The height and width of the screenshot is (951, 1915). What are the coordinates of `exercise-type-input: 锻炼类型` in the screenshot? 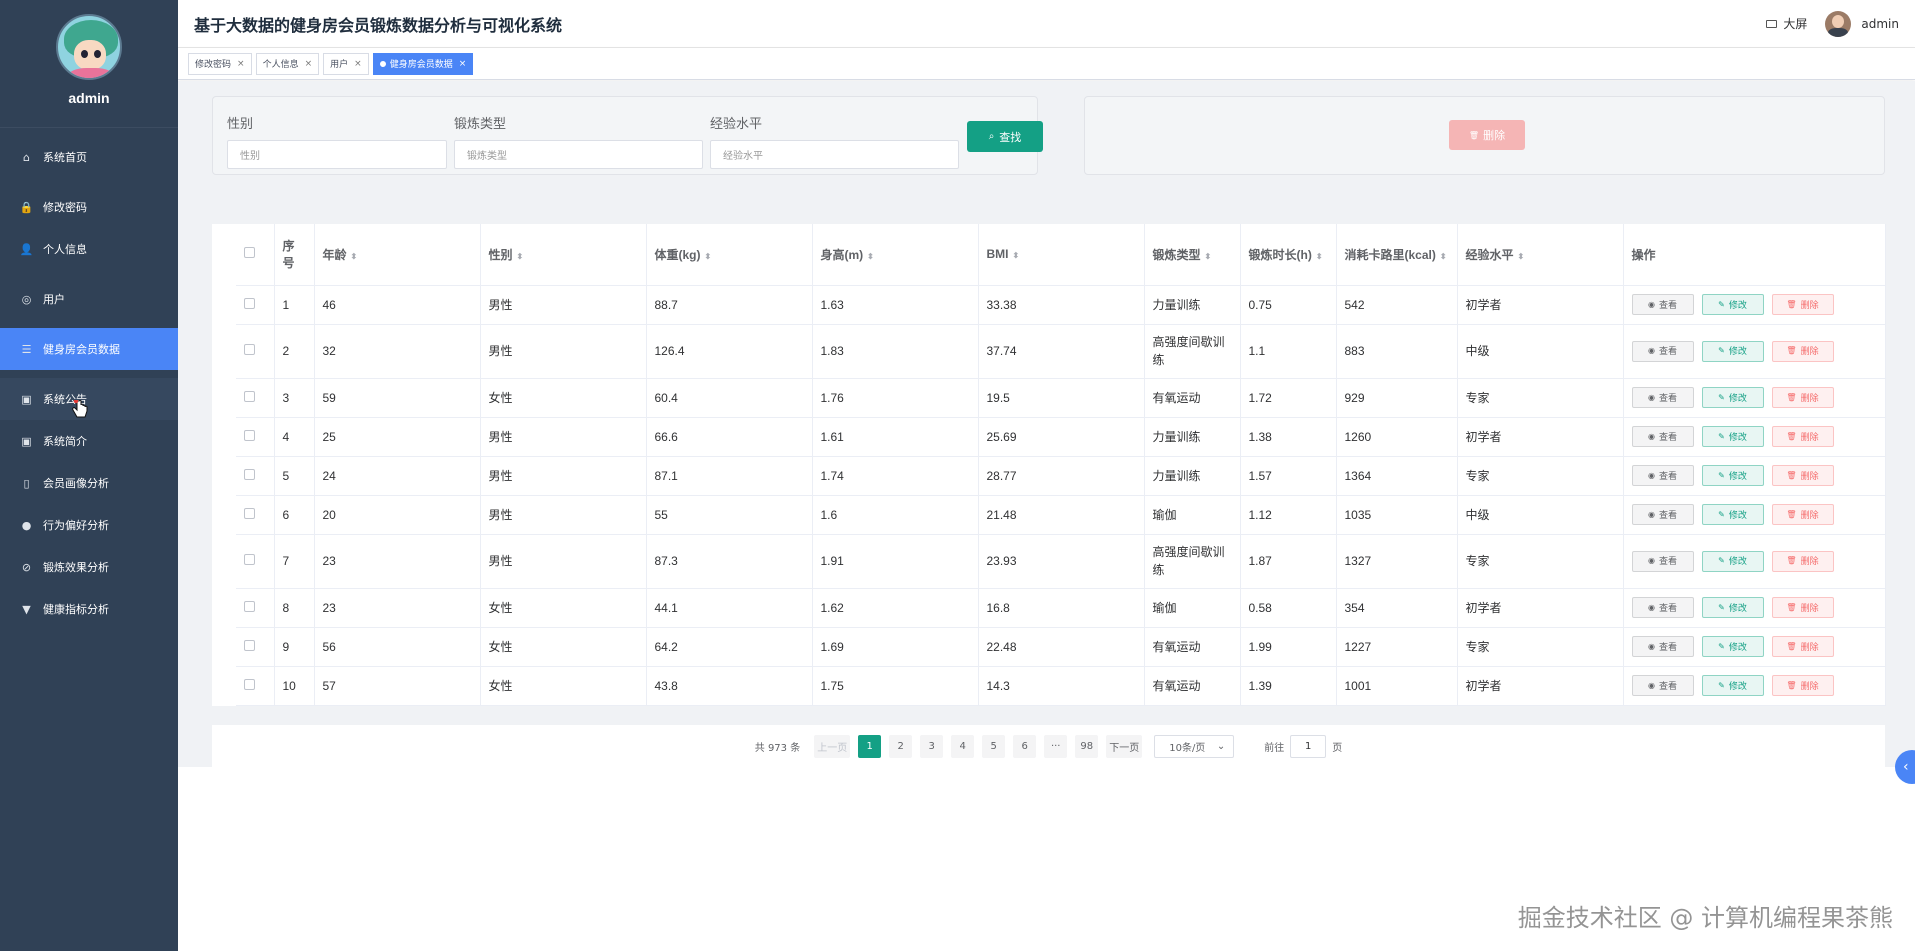 It's located at (578, 154).